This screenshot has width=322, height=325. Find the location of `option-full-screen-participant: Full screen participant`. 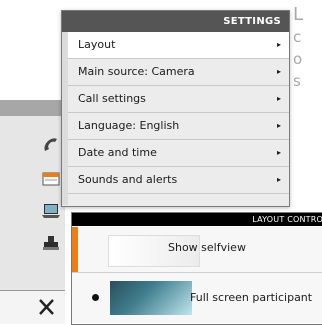

option-full-screen-participant: Full screen participant is located at coordinates (197, 298).